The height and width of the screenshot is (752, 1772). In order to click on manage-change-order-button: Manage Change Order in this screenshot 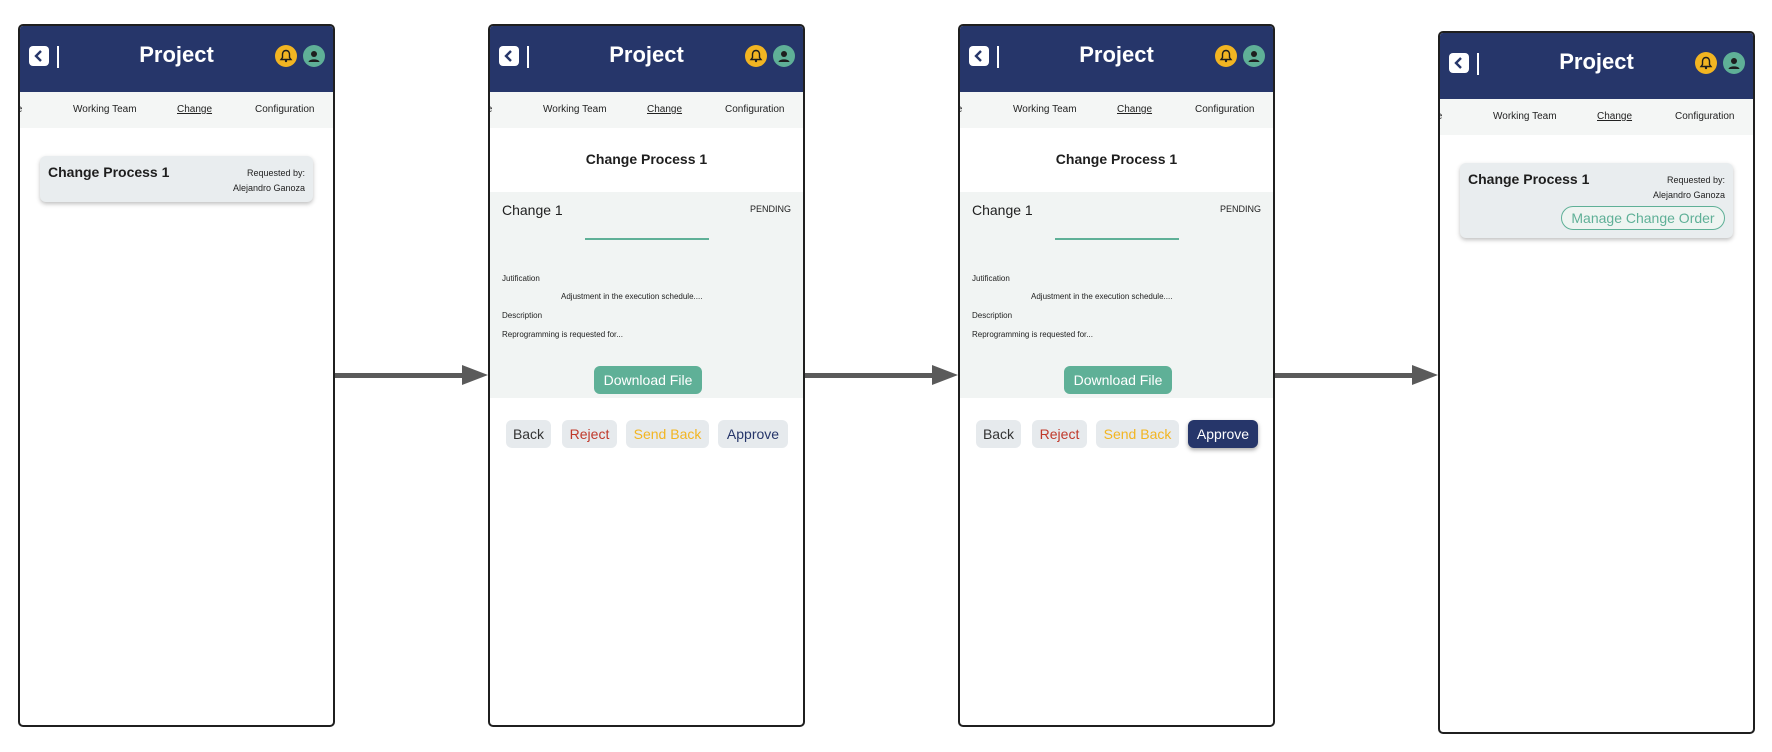, I will do `click(1643, 218)`.